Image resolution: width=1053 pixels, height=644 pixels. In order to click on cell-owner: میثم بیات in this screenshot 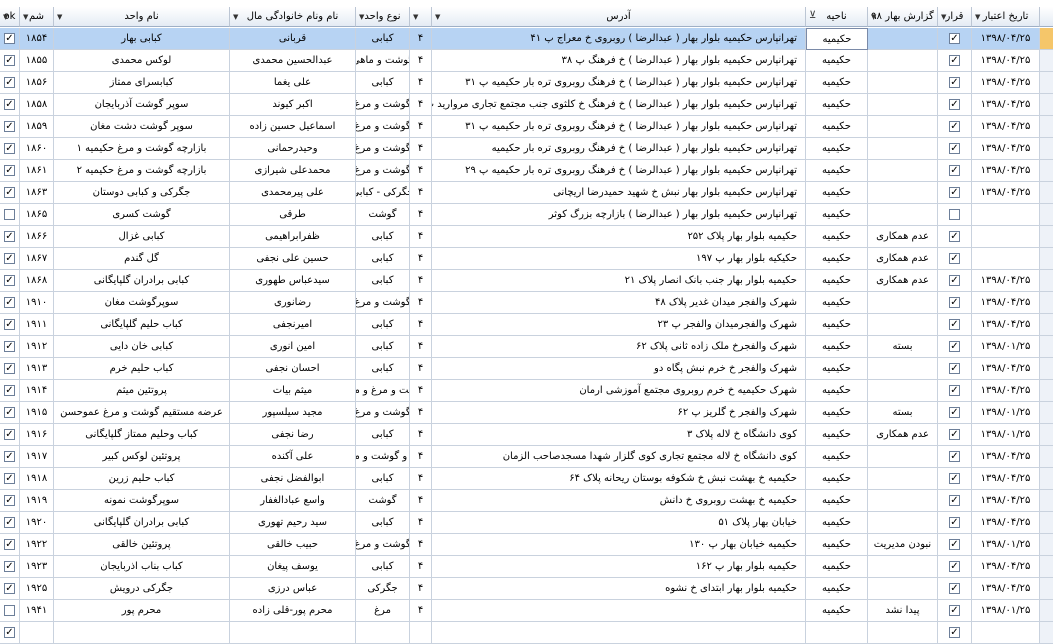, I will do `click(293, 391)`.